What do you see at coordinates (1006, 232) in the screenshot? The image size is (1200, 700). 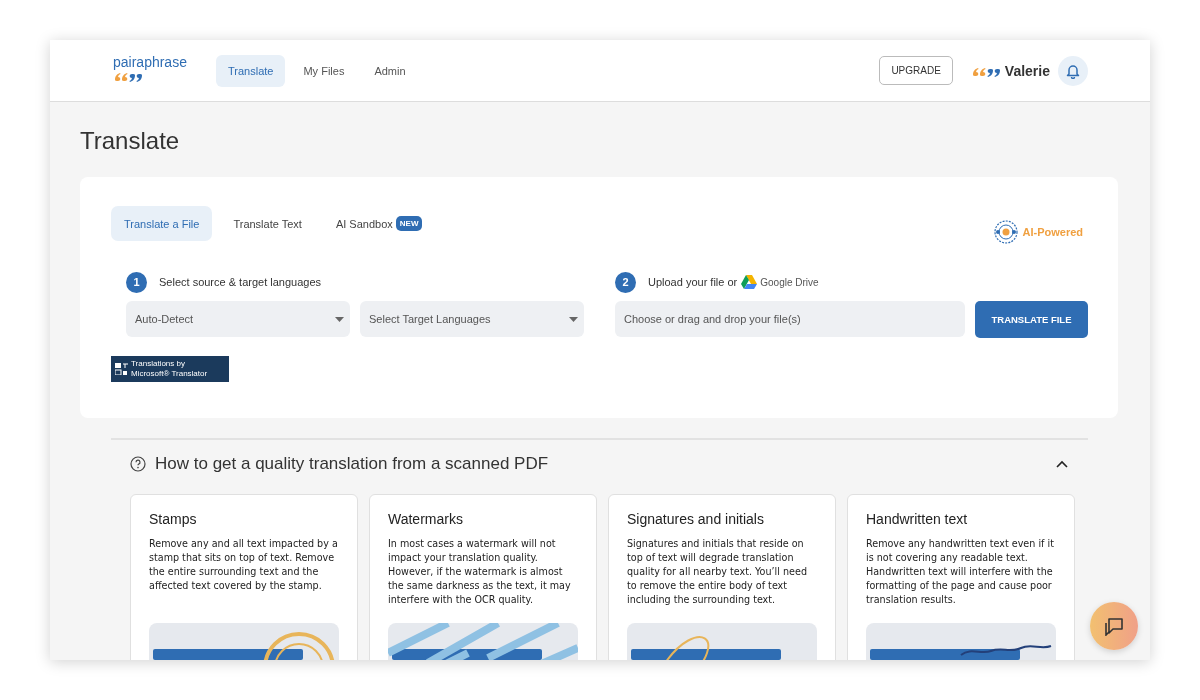 I see `ai-chip-icon` at bounding box center [1006, 232].